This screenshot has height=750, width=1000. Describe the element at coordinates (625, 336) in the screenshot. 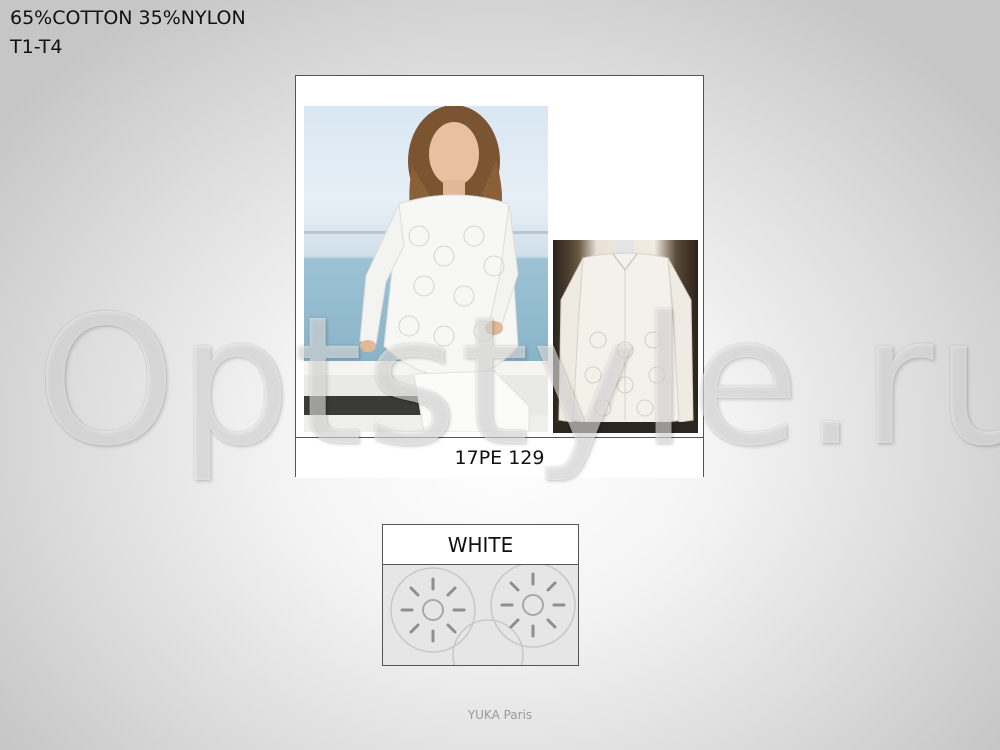

I see `product-photo` at that location.